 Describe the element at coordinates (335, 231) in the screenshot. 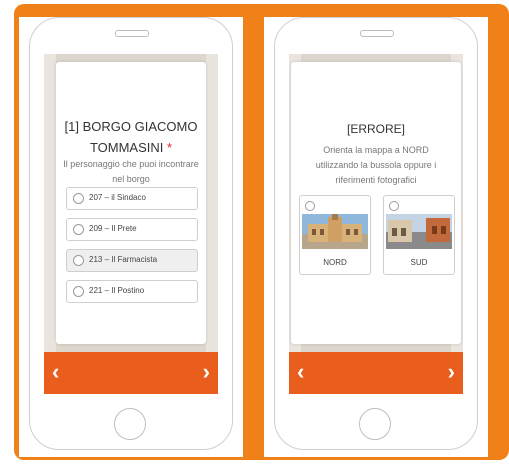

I see `nord-photo` at that location.